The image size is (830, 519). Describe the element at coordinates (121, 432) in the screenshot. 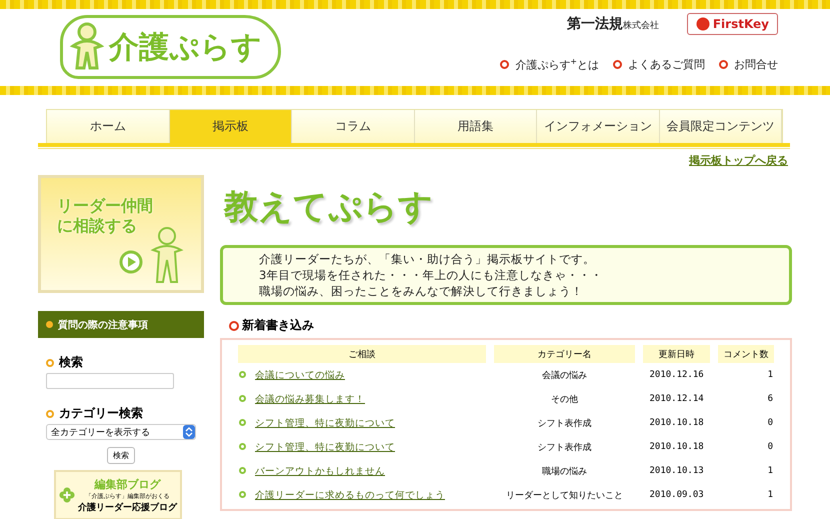

I see `category-dropdown: 全カテゴリーを表示する` at that location.